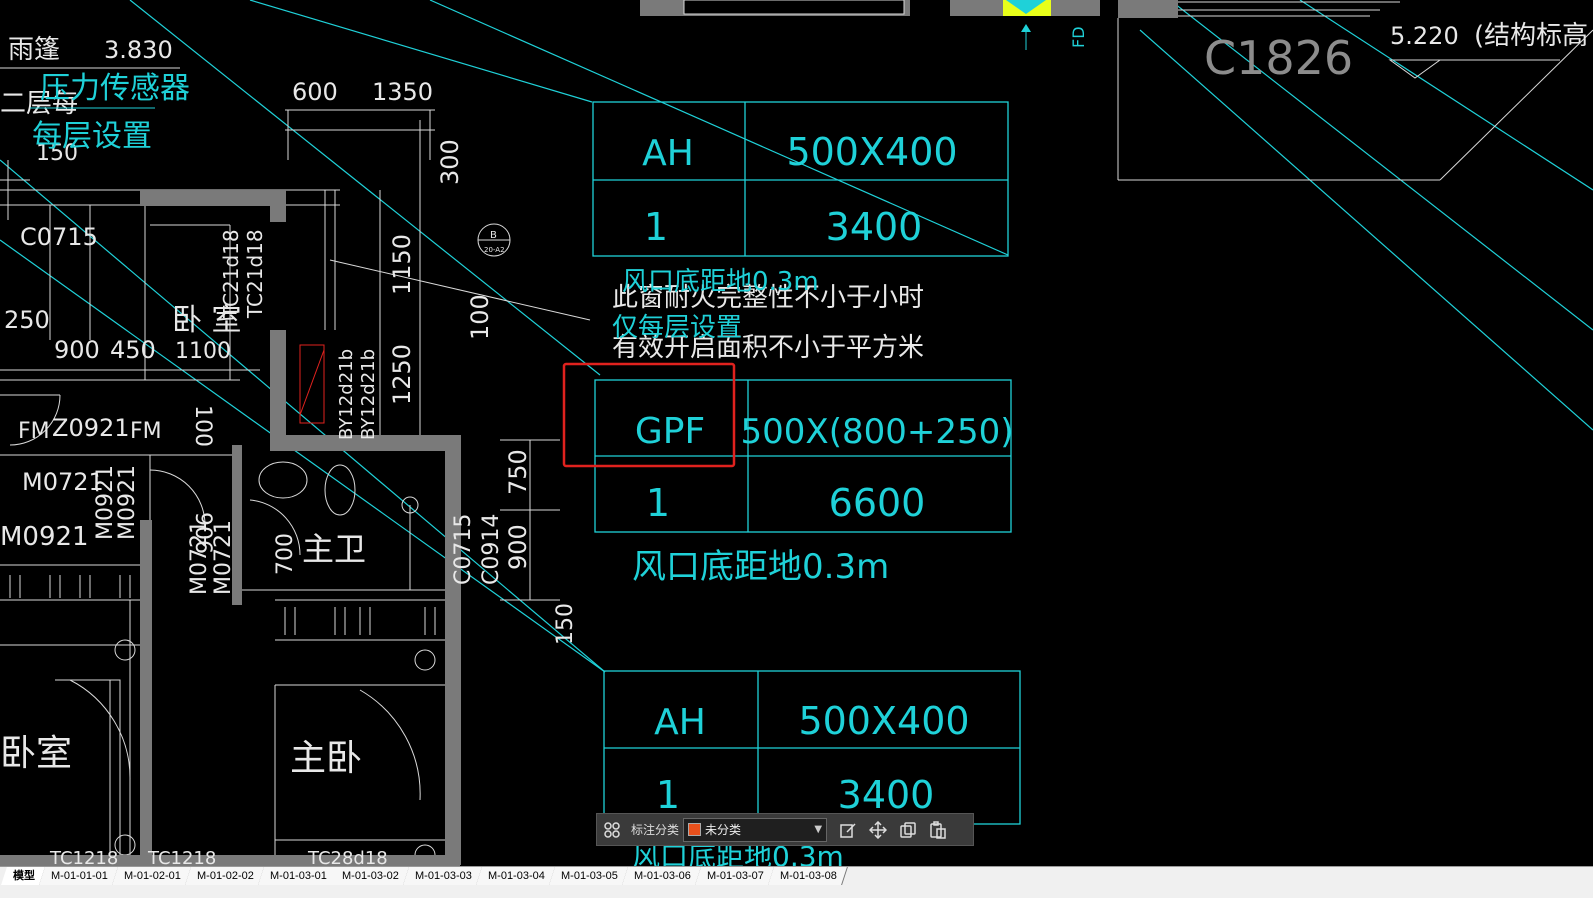 The image size is (1593, 898). Describe the element at coordinates (1531, 36) in the screenshot. I see `structure-note: (结构标高` at that location.